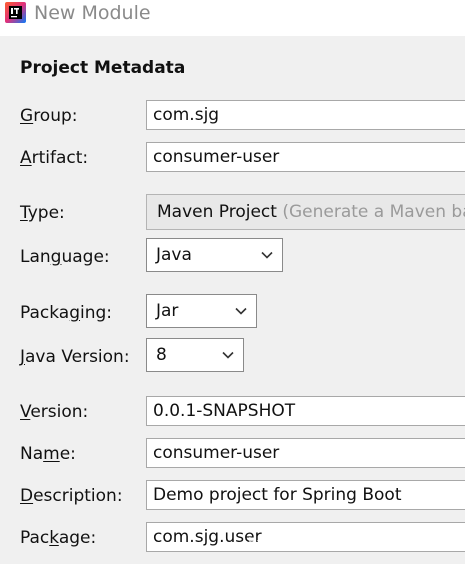 The image size is (465, 564). I want to click on package-label: Package:, so click(58, 538).